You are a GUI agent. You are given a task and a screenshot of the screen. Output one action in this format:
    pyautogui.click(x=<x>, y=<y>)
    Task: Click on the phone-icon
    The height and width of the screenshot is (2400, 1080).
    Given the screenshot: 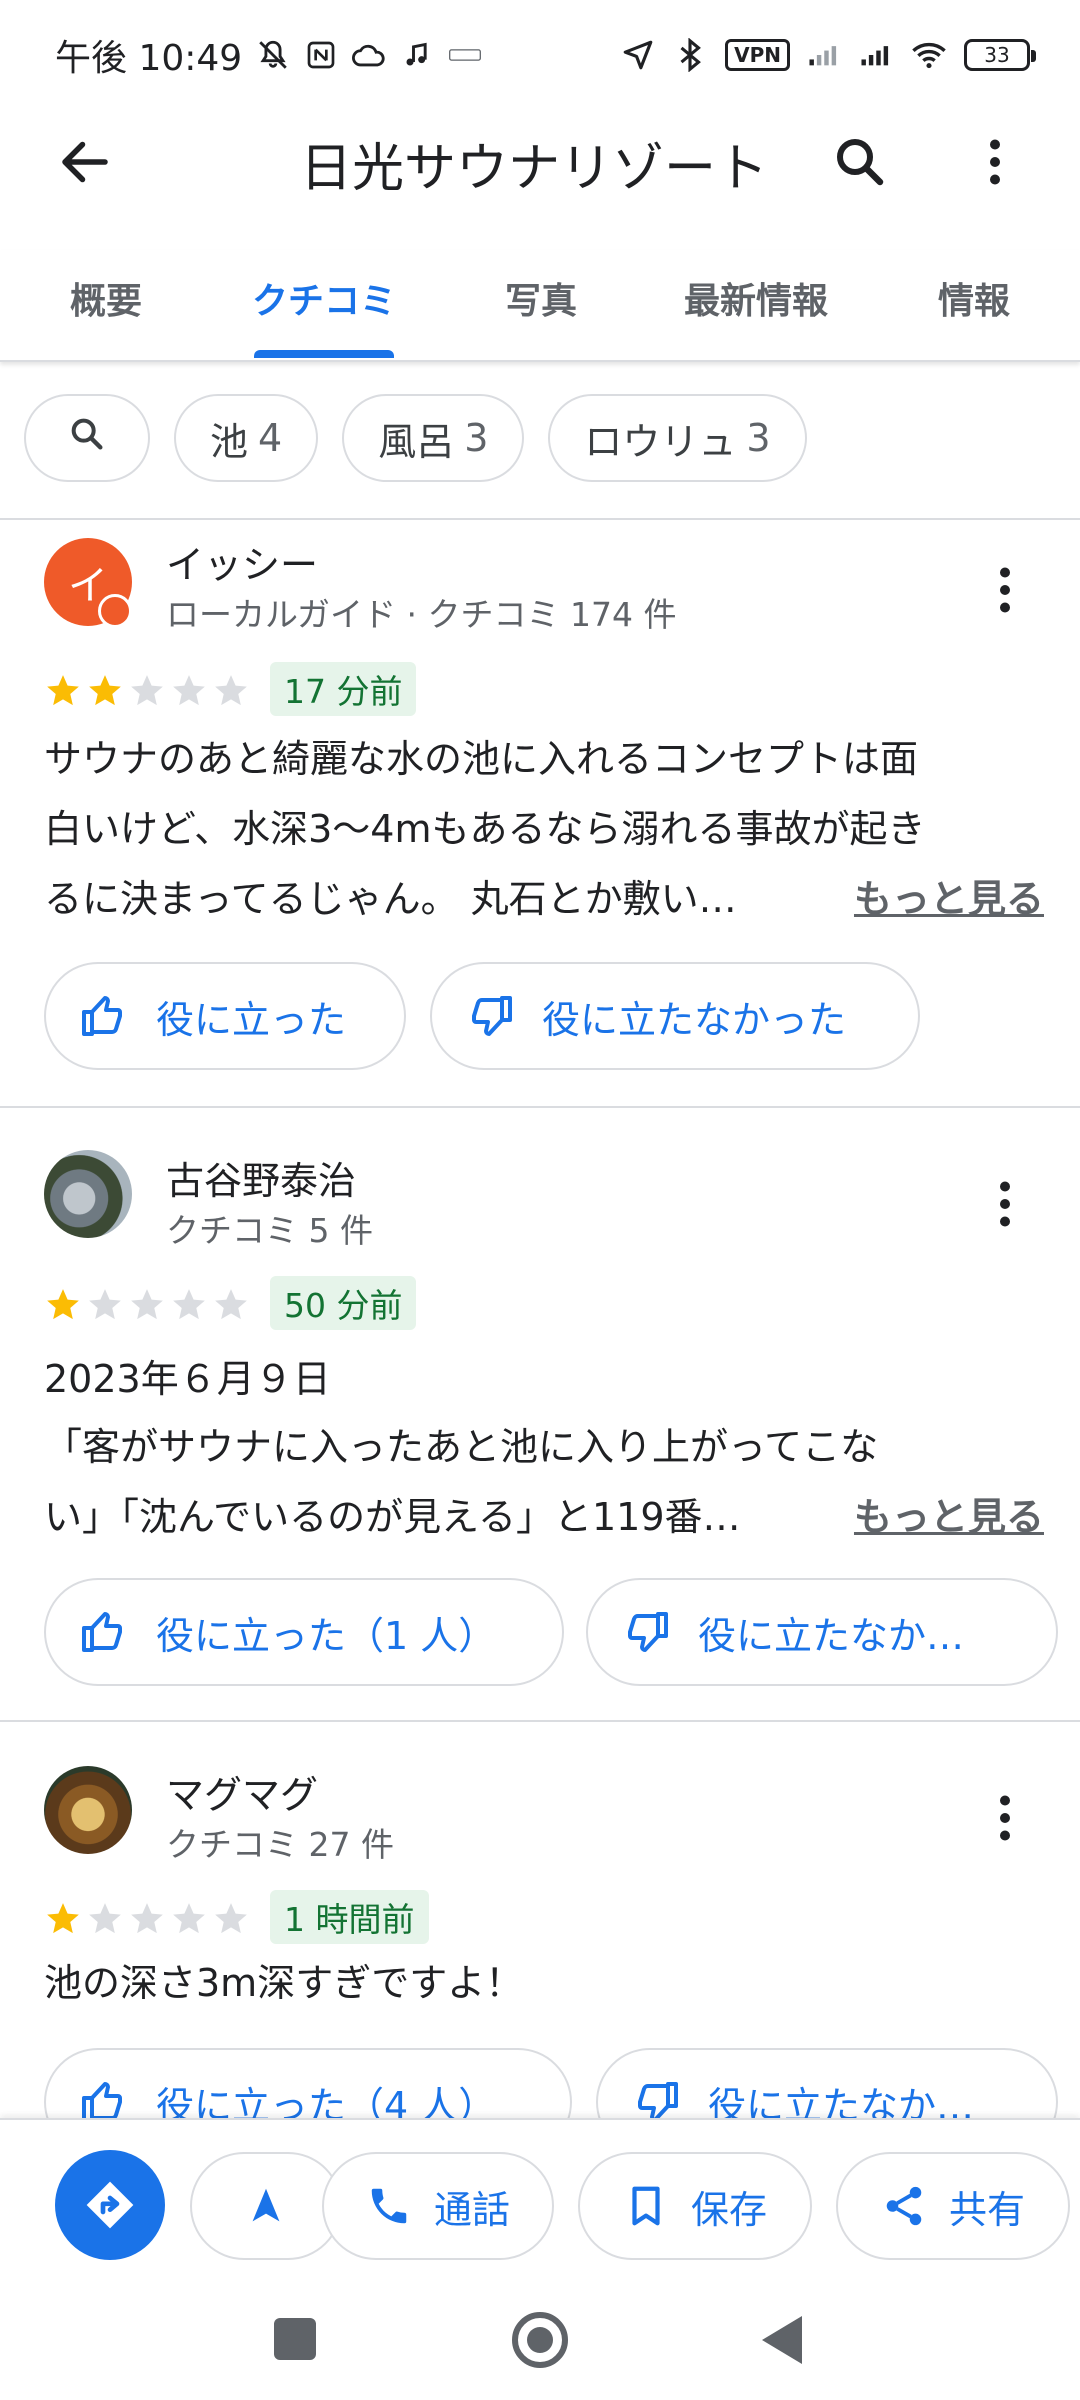 What is the action you would take?
    pyautogui.click(x=389, y=2206)
    